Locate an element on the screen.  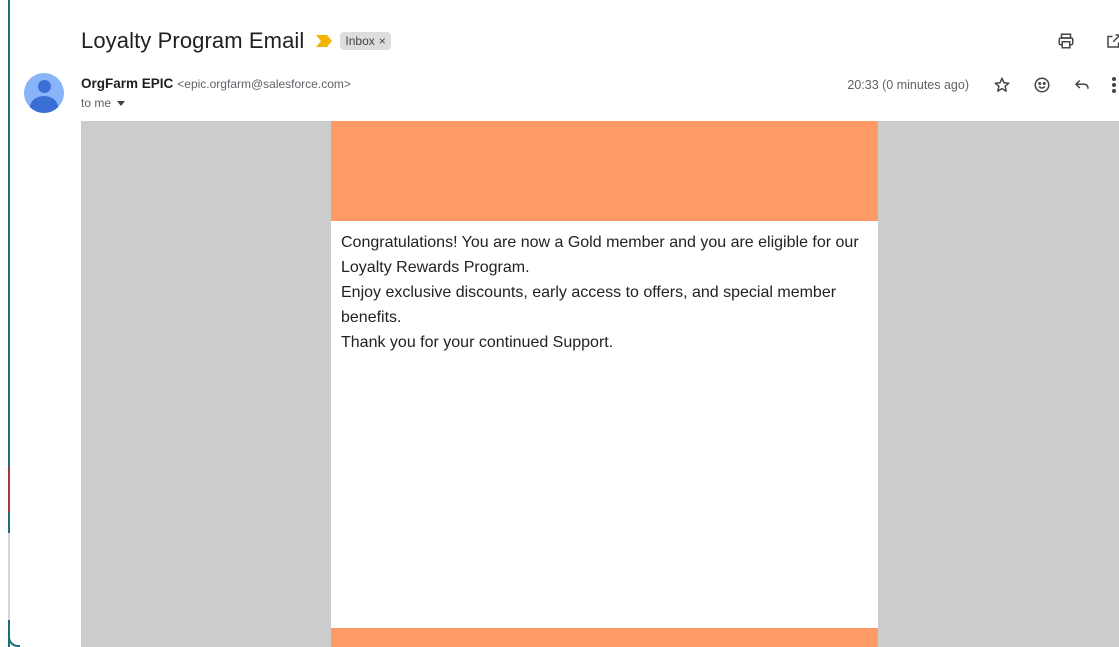
timestamp: 20:33 (0 minutes ago) is located at coordinates (908, 85).